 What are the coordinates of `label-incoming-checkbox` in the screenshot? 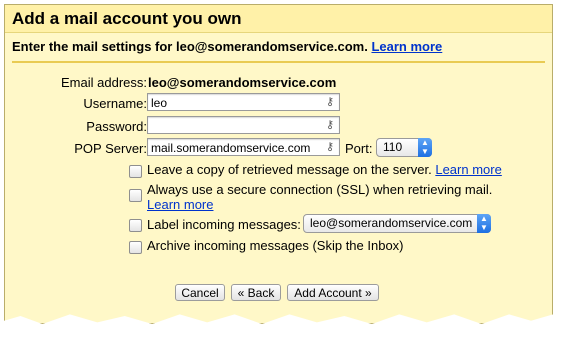 It's located at (135, 225).